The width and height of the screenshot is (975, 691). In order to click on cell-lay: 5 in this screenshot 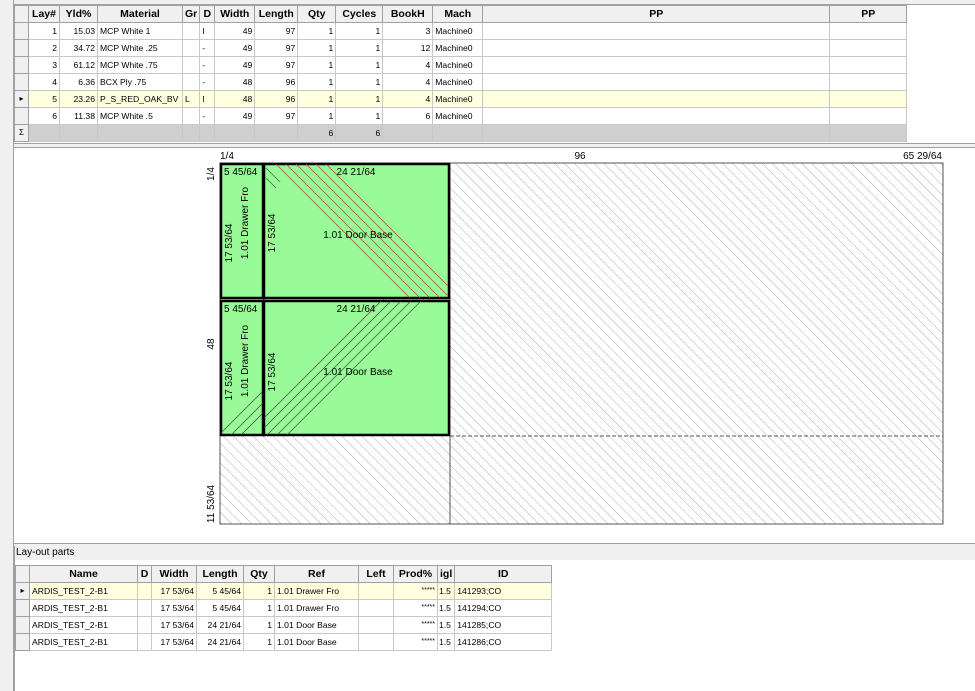, I will do `click(44, 99)`.